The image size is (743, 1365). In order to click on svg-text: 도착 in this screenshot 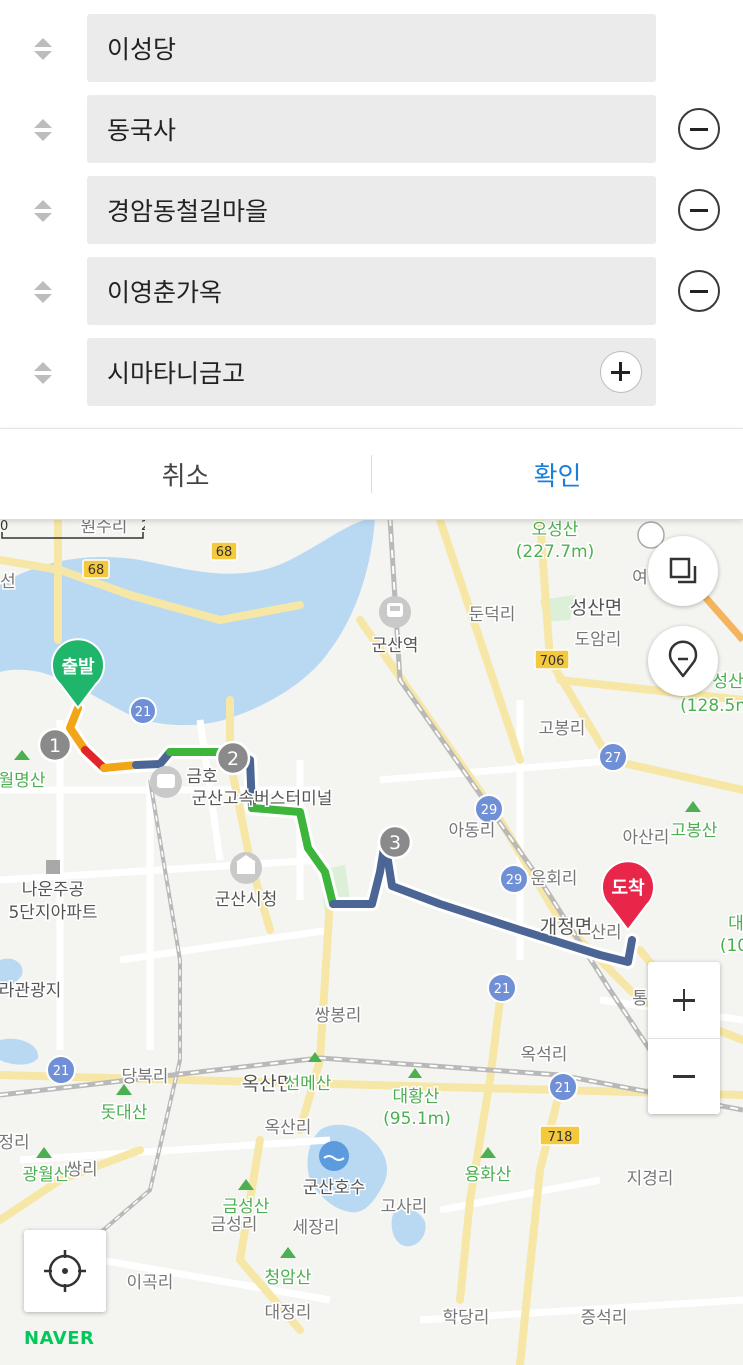, I will do `click(628, 888)`.